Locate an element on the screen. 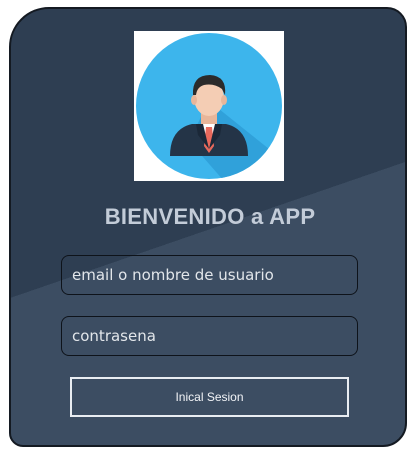  password-input is located at coordinates (209, 336).